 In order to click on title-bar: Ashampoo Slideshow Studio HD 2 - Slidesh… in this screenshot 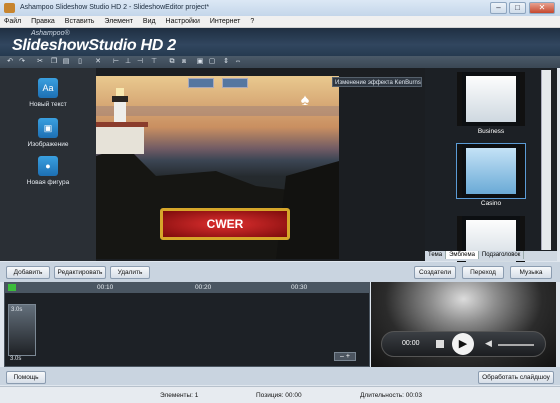, I will do `click(280, 8)`.